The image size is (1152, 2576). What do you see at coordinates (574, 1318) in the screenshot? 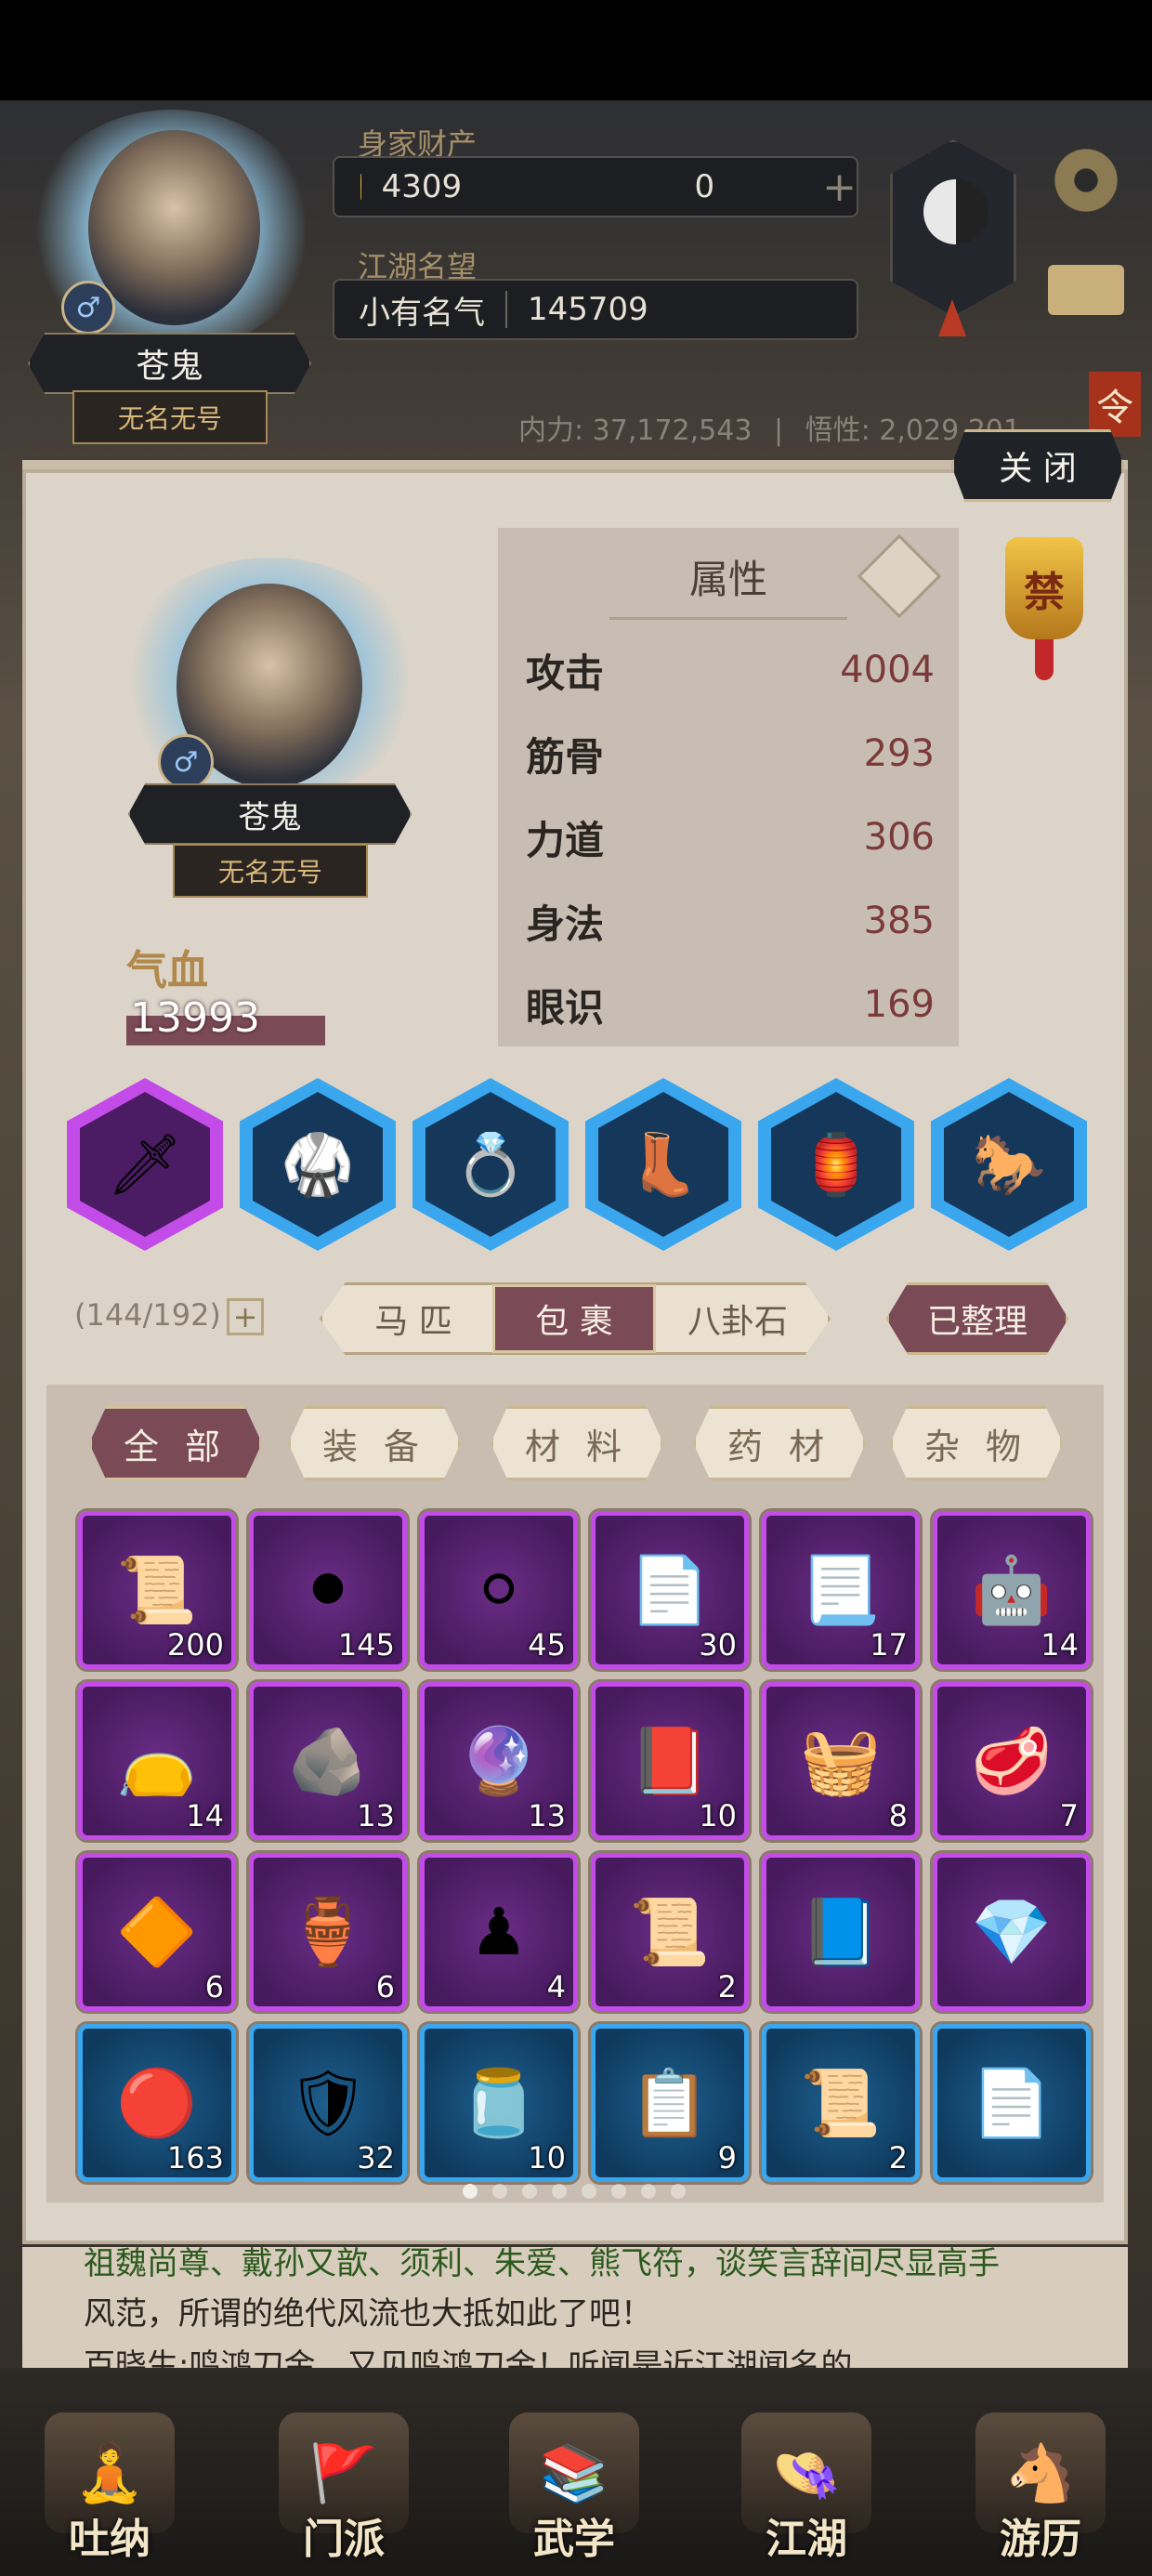
I see `tab-bag: 包 裹` at bounding box center [574, 1318].